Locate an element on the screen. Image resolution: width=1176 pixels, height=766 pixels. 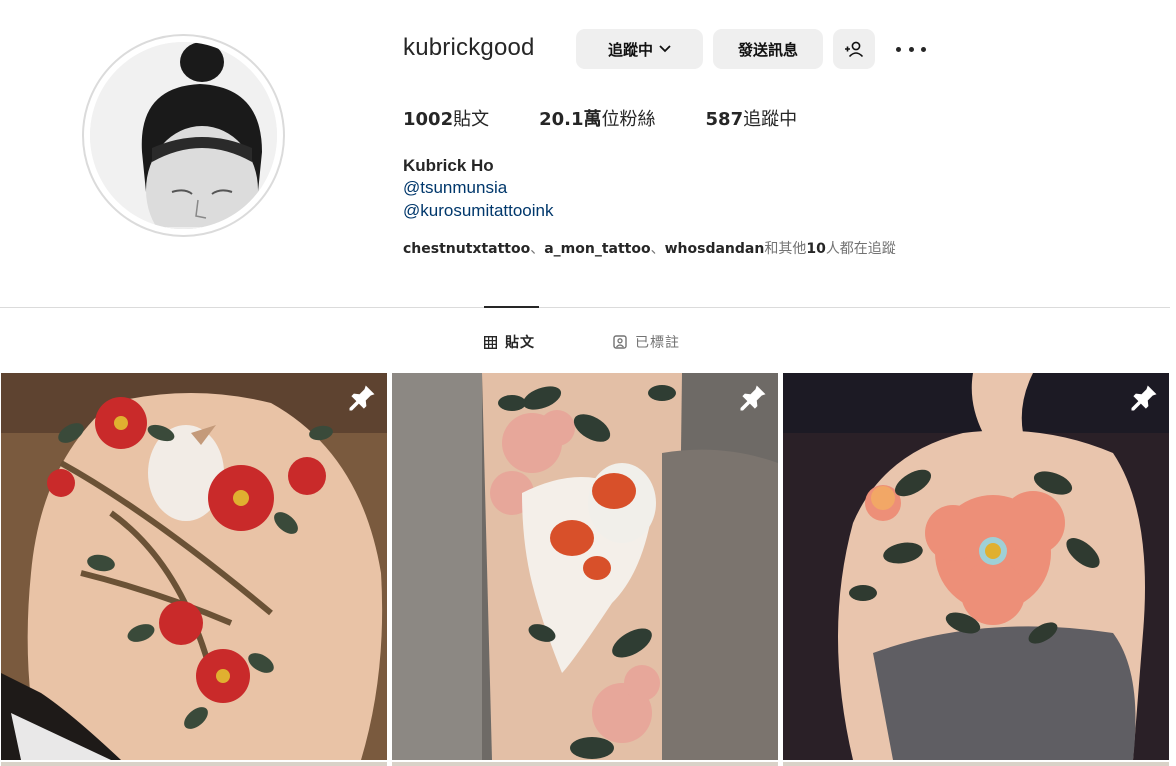
tab-tagged: 已標註 is located at coordinates (646, 342).